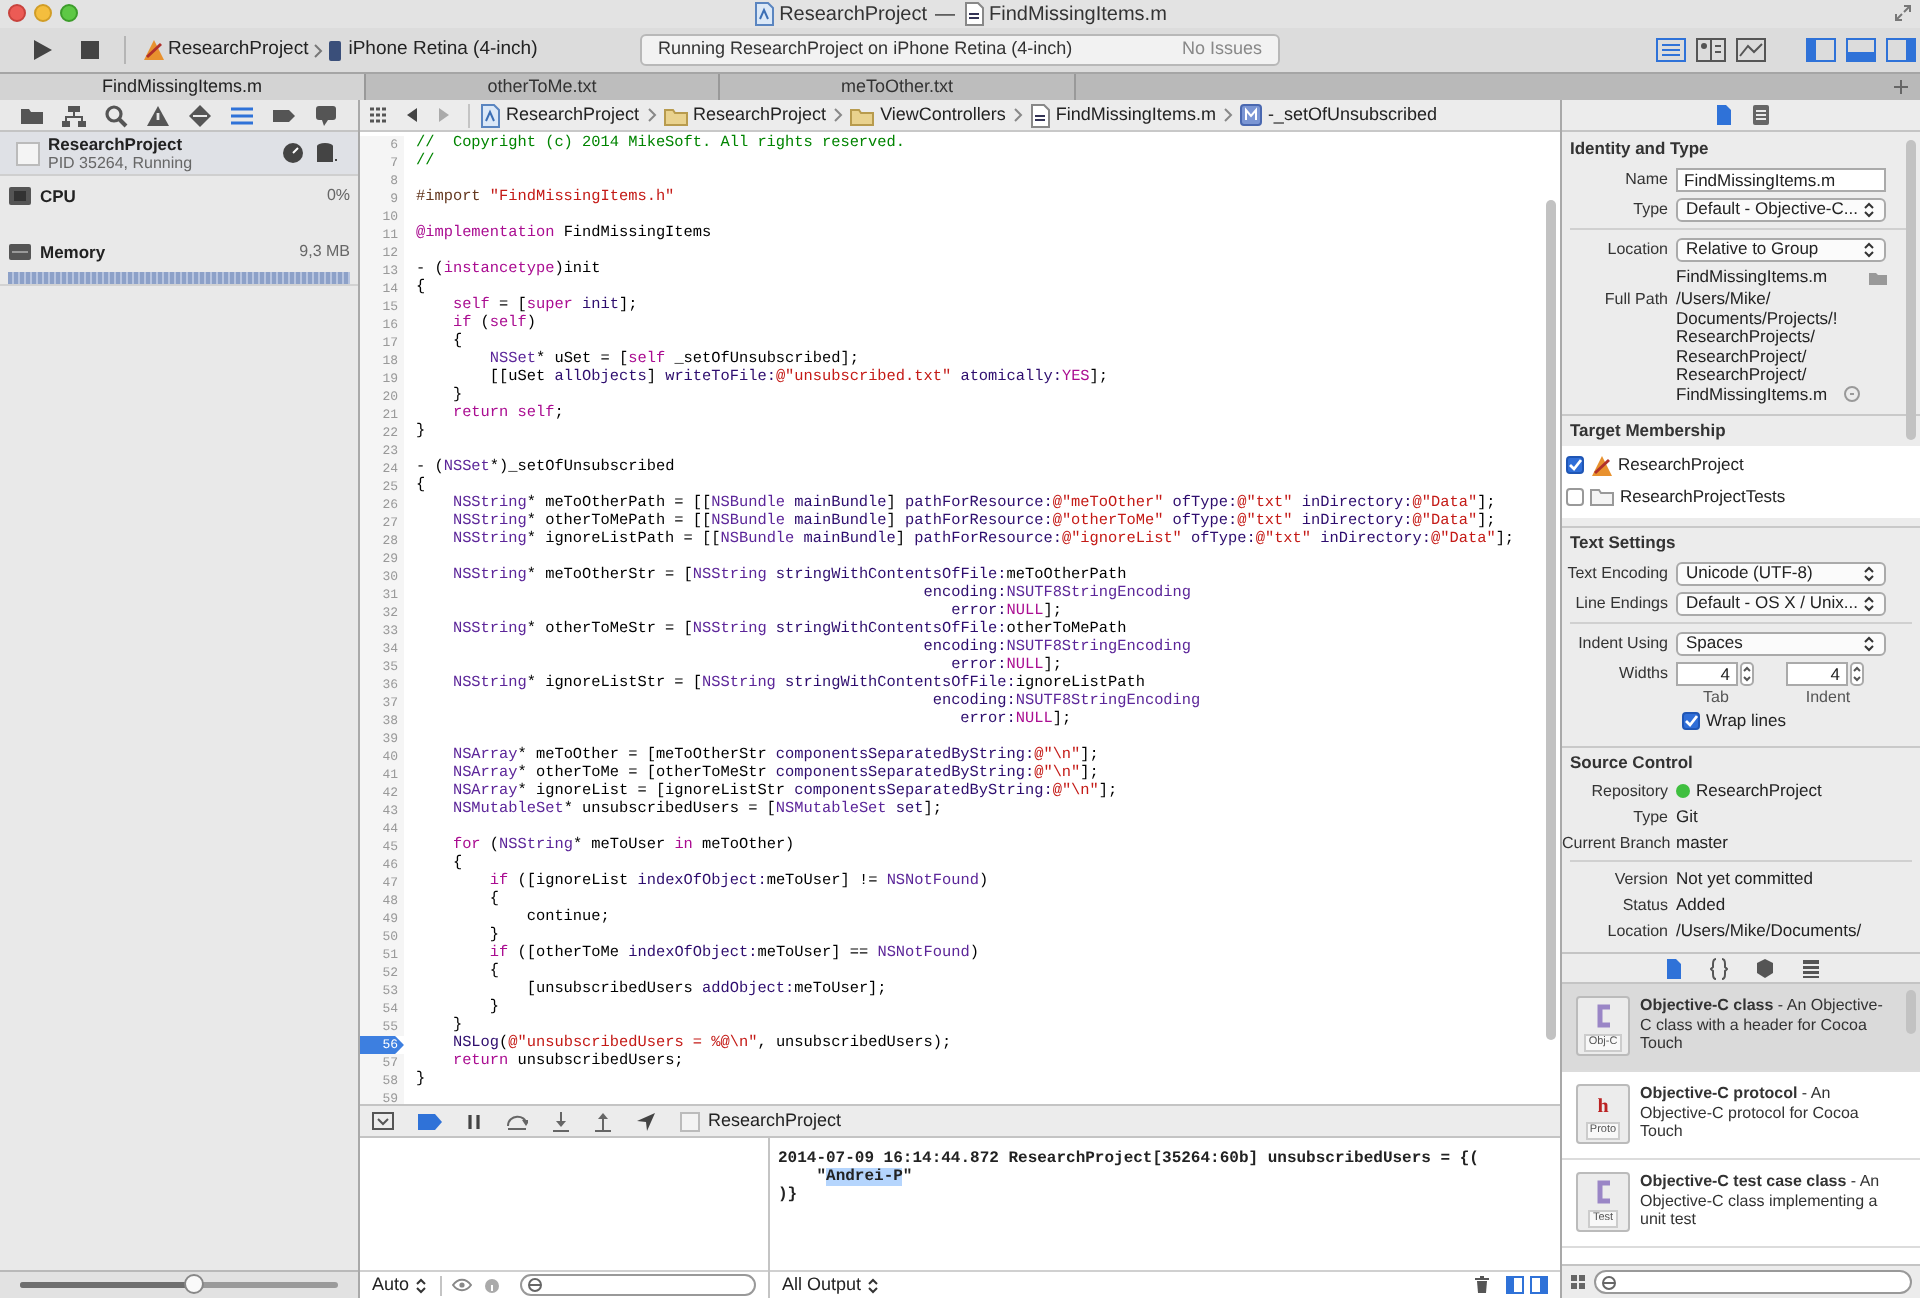 The height and width of the screenshot is (1298, 1920). Describe the element at coordinates (1861, 50) in the screenshot. I see `bottom-panel-icon` at that location.